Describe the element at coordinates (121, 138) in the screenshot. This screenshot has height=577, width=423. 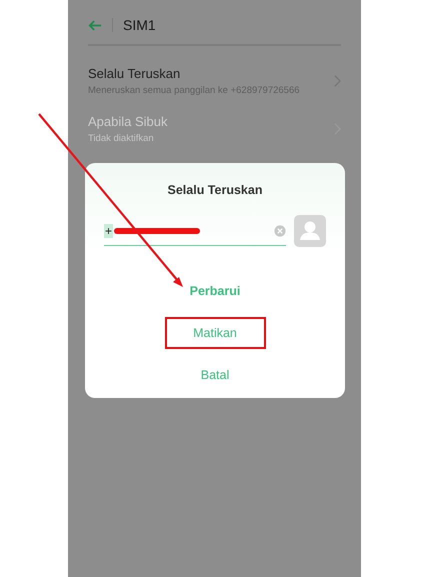
I see `row-subtitle: Tidak diaktifkan` at that location.